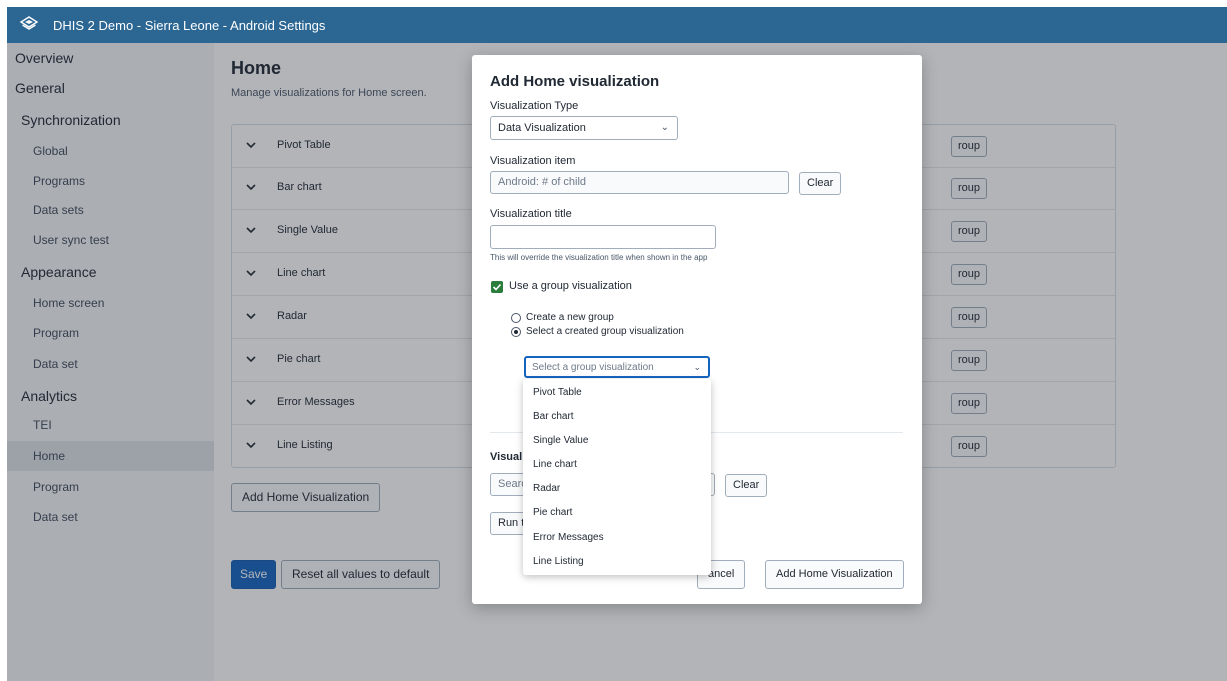  Describe the element at coordinates (552, 512) in the screenshot. I see `dropdown-option: Pie chart` at that location.